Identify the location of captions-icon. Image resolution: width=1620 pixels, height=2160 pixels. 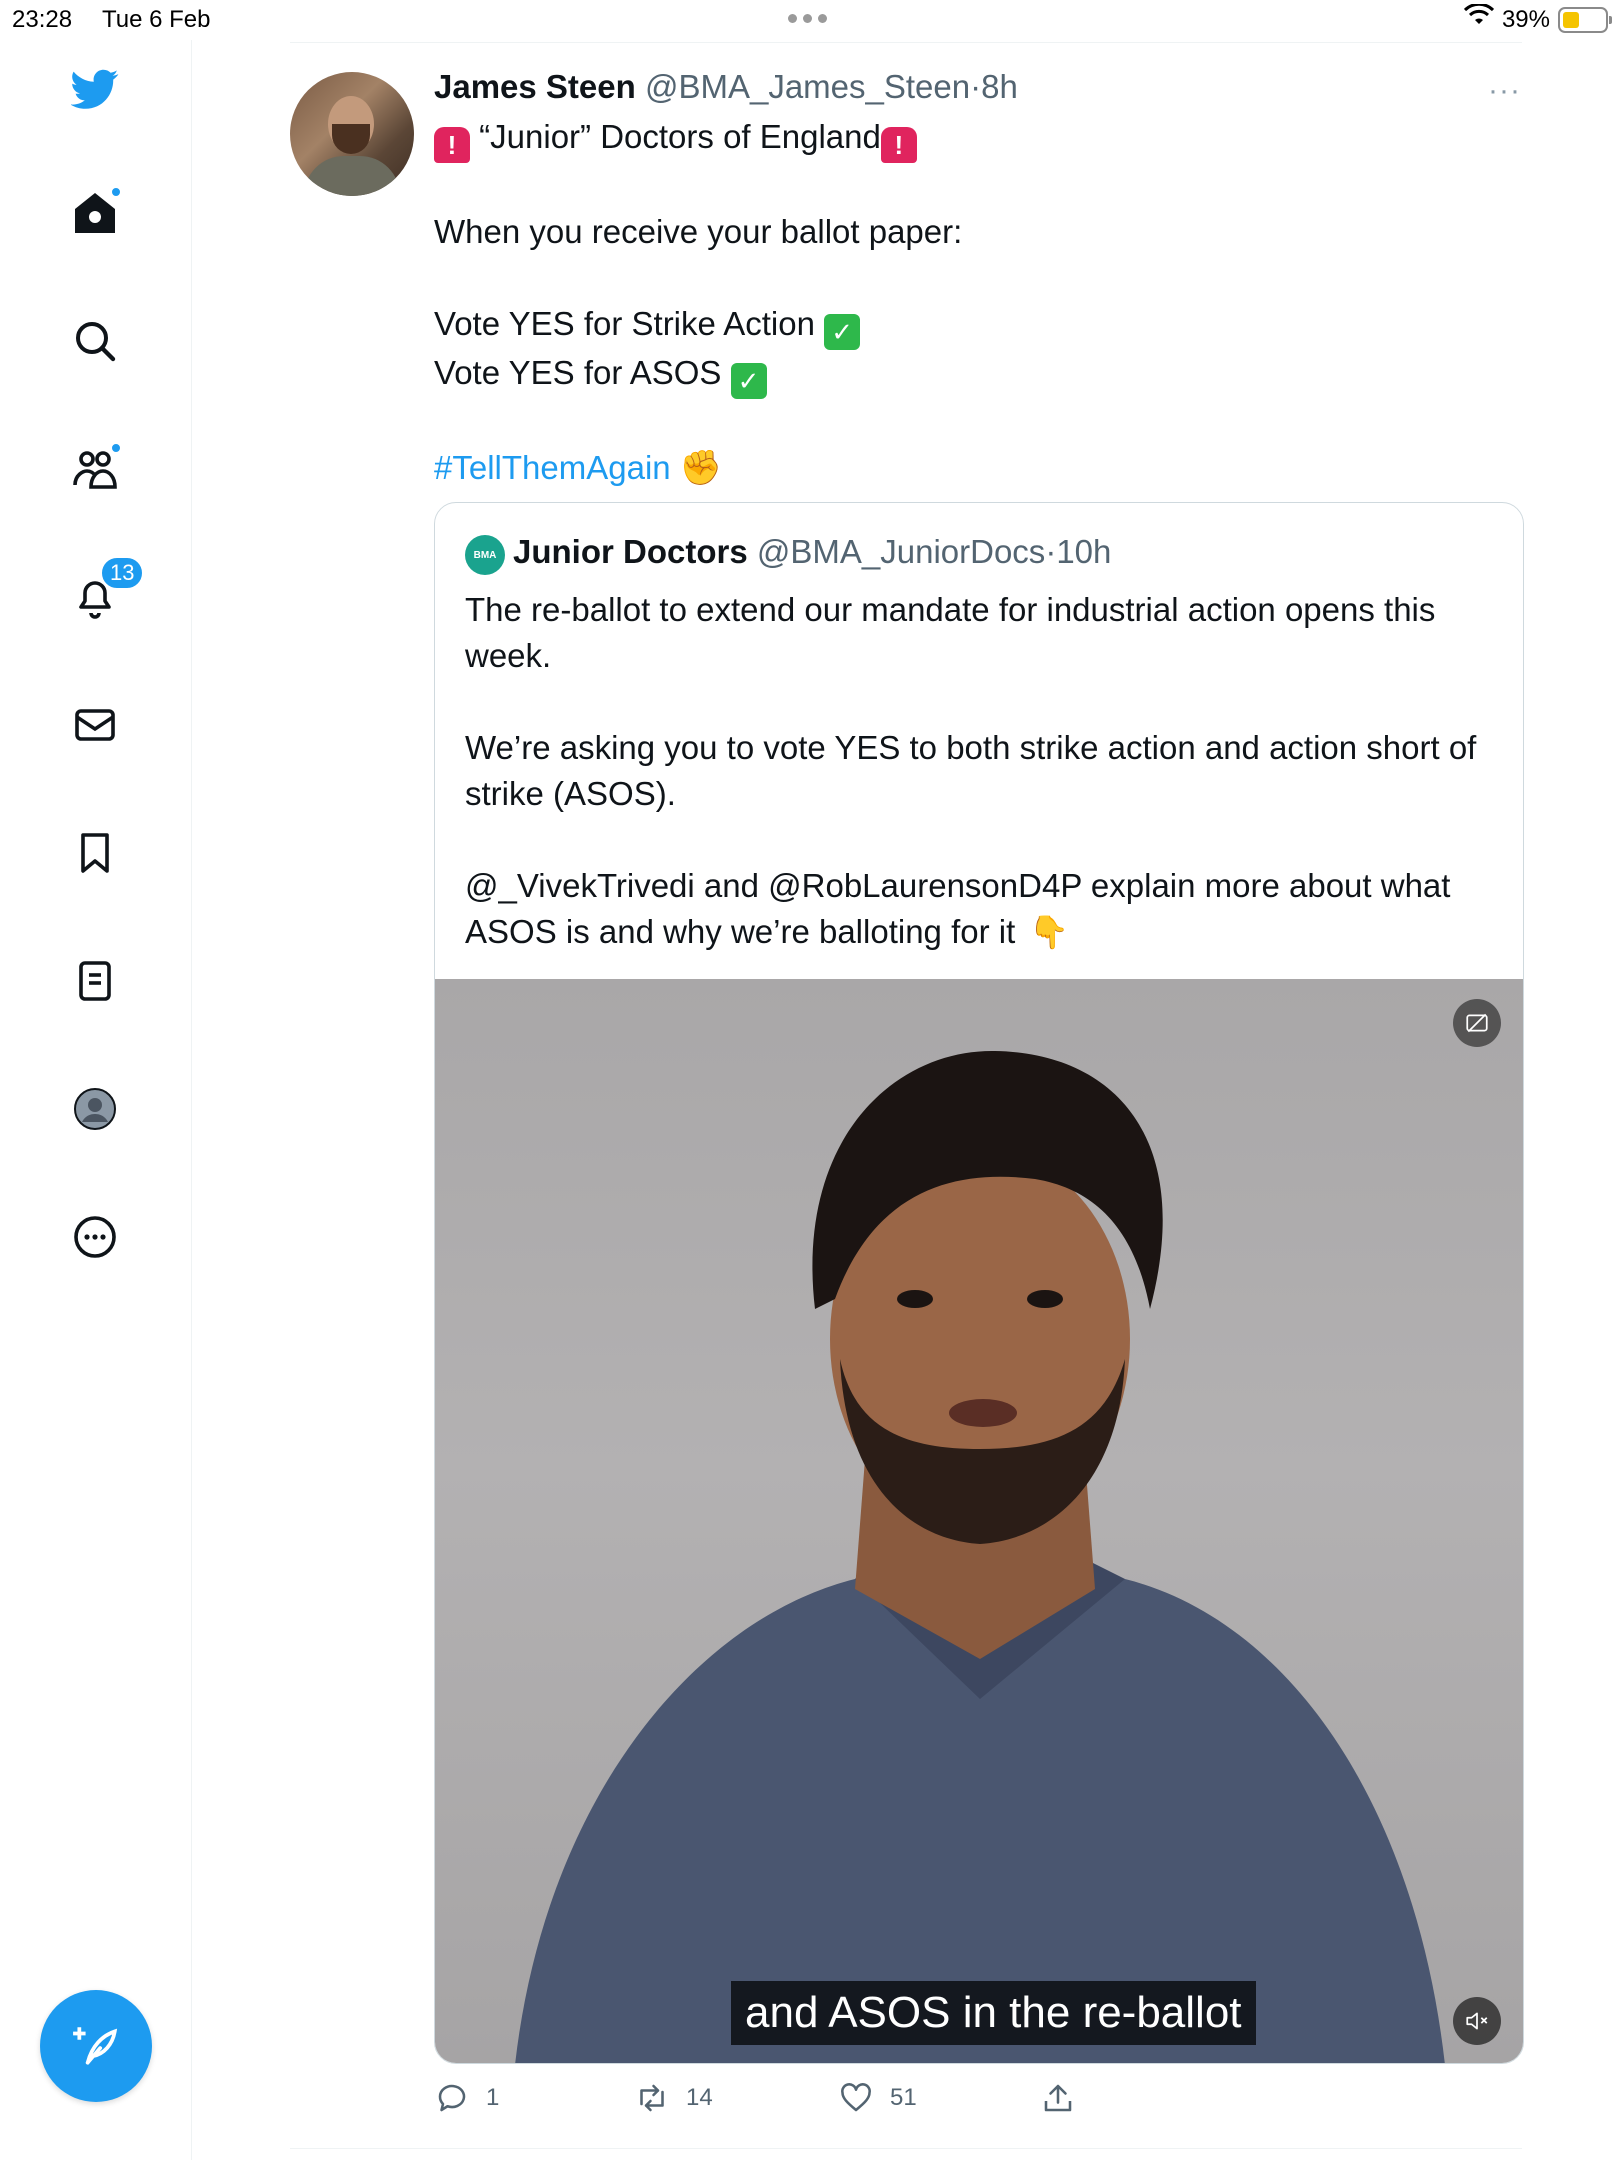
(1477, 1023).